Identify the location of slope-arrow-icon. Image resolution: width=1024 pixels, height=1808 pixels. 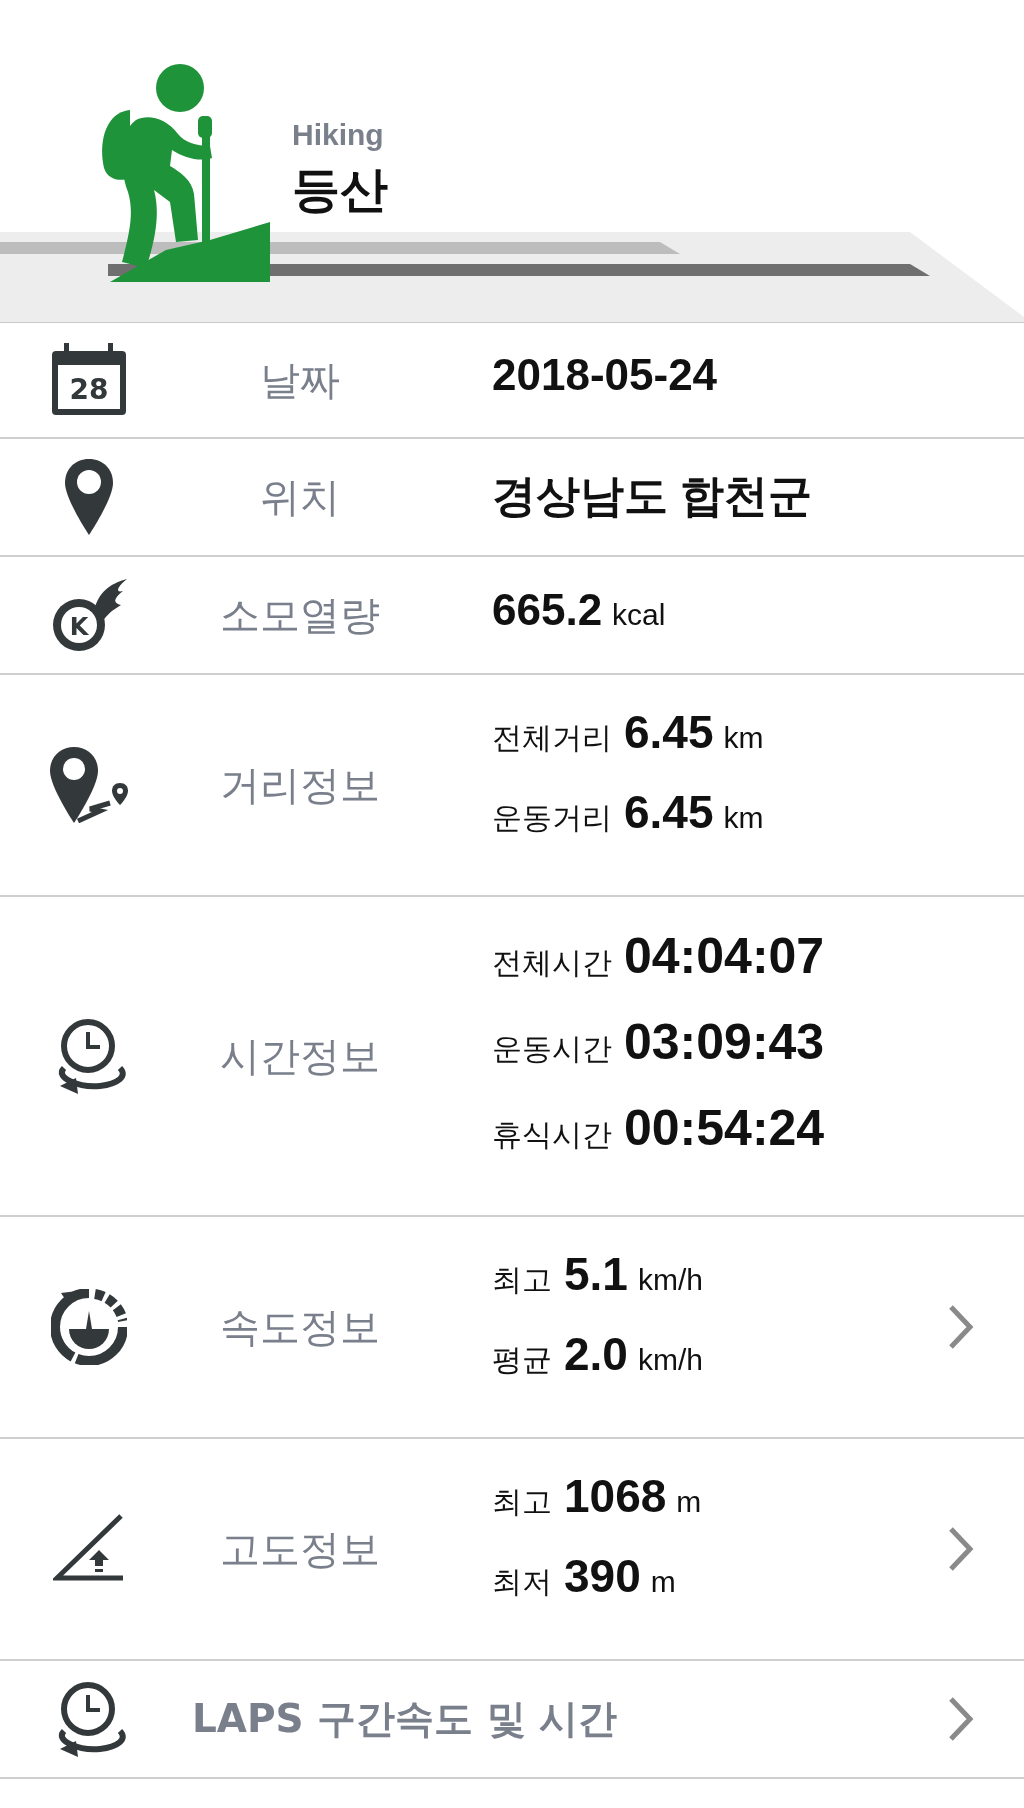
(89, 1549).